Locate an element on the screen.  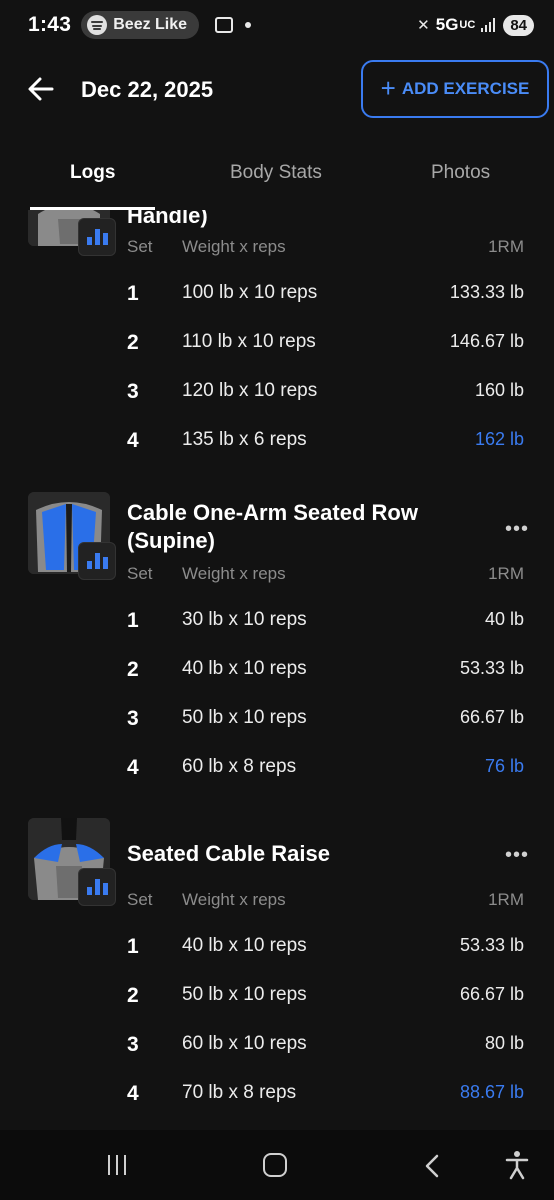
set-one-rm-pr: 162 lb is located at coordinates (499, 439).